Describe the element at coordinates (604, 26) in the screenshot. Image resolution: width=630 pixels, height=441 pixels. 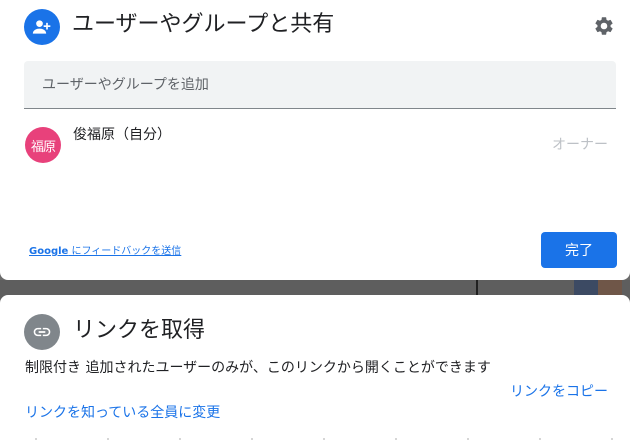
I see `gear-icon` at that location.